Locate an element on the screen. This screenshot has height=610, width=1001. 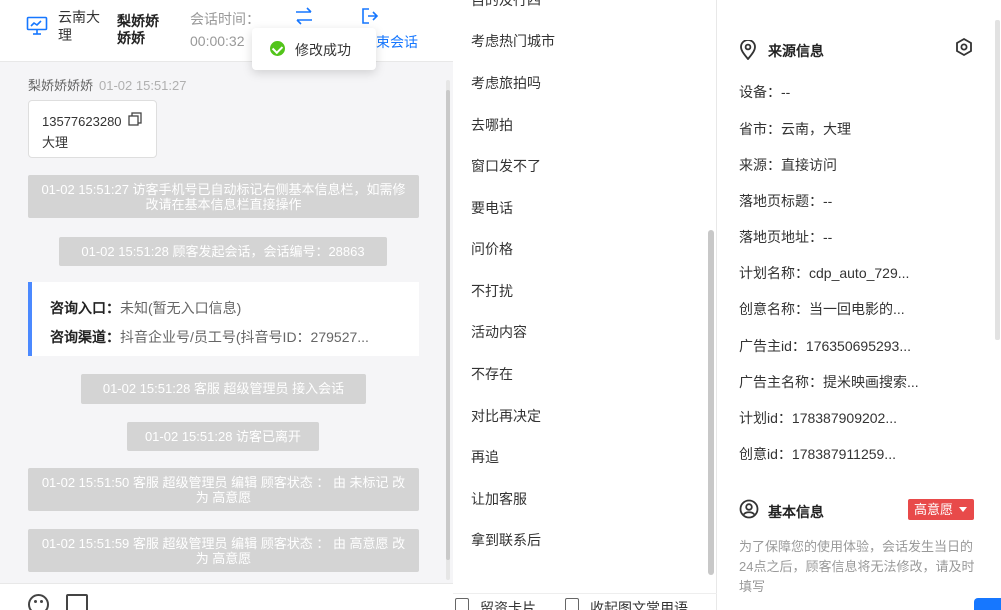
visitor-city: 大理 is located at coordinates (55, 142).